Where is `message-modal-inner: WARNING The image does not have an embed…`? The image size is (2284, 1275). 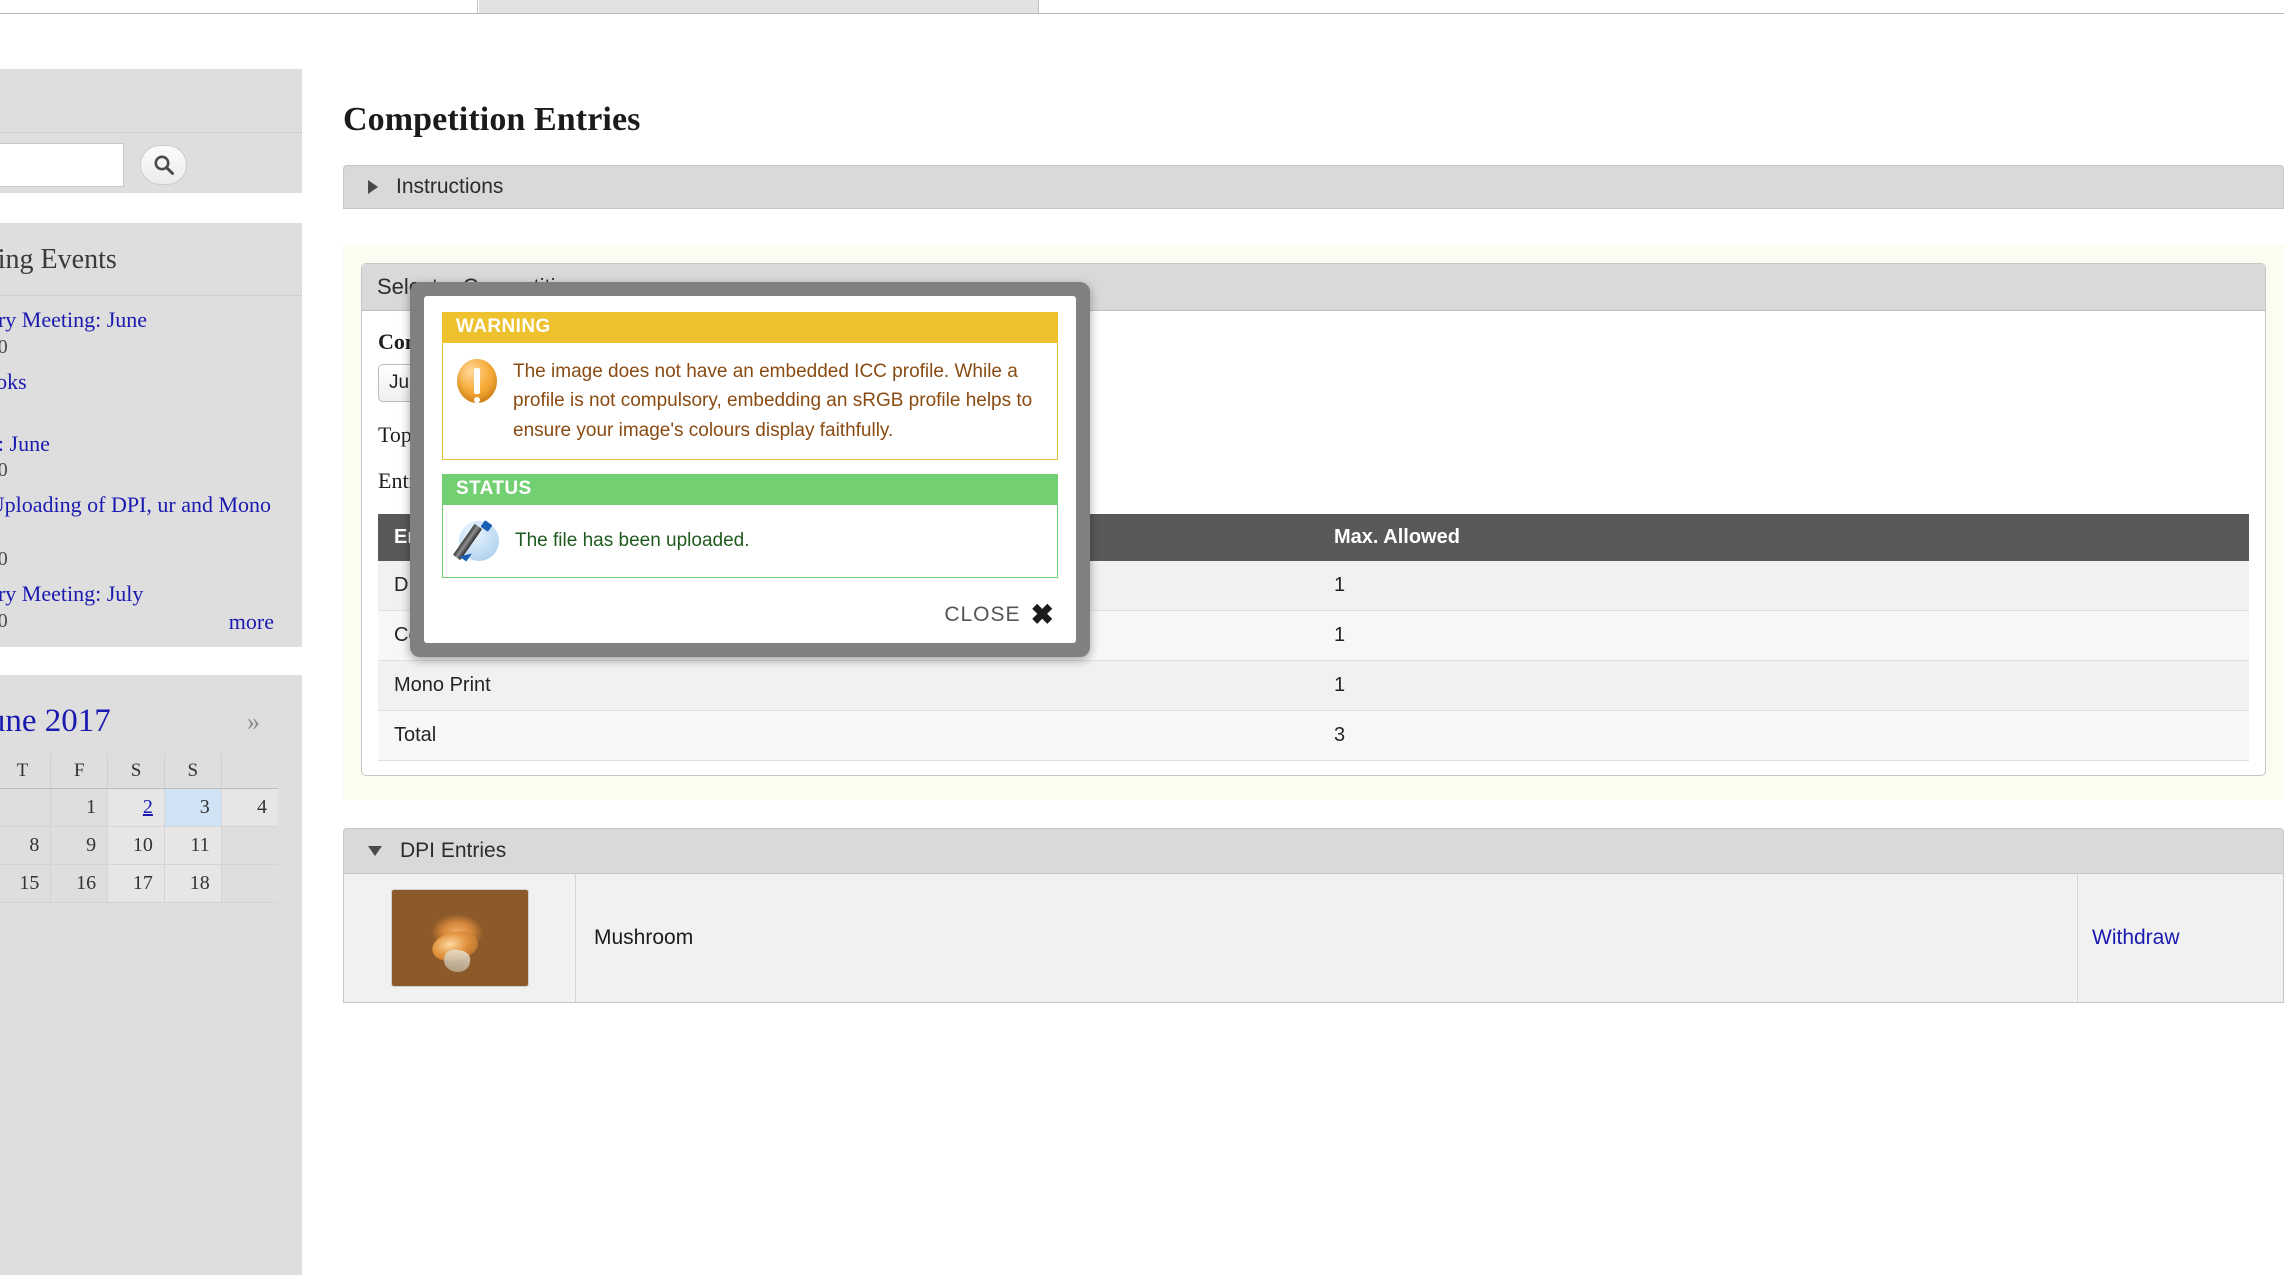
message-modal-inner: WARNING The image does not have an embed… is located at coordinates (750, 469).